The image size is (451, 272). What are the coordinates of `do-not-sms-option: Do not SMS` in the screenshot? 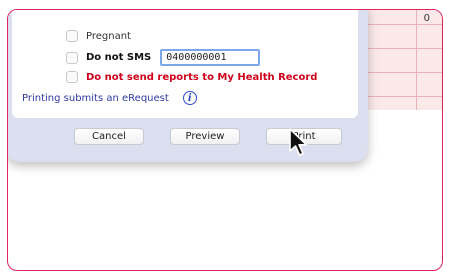 It's located at (163, 57).